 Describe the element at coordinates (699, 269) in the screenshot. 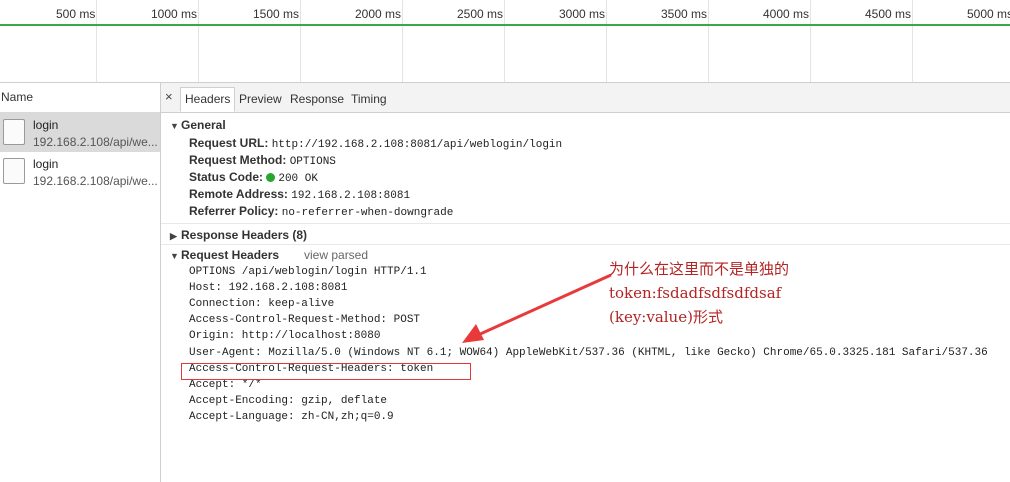

I see `annotation-line: 为什么在这里而不是单独的` at that location.